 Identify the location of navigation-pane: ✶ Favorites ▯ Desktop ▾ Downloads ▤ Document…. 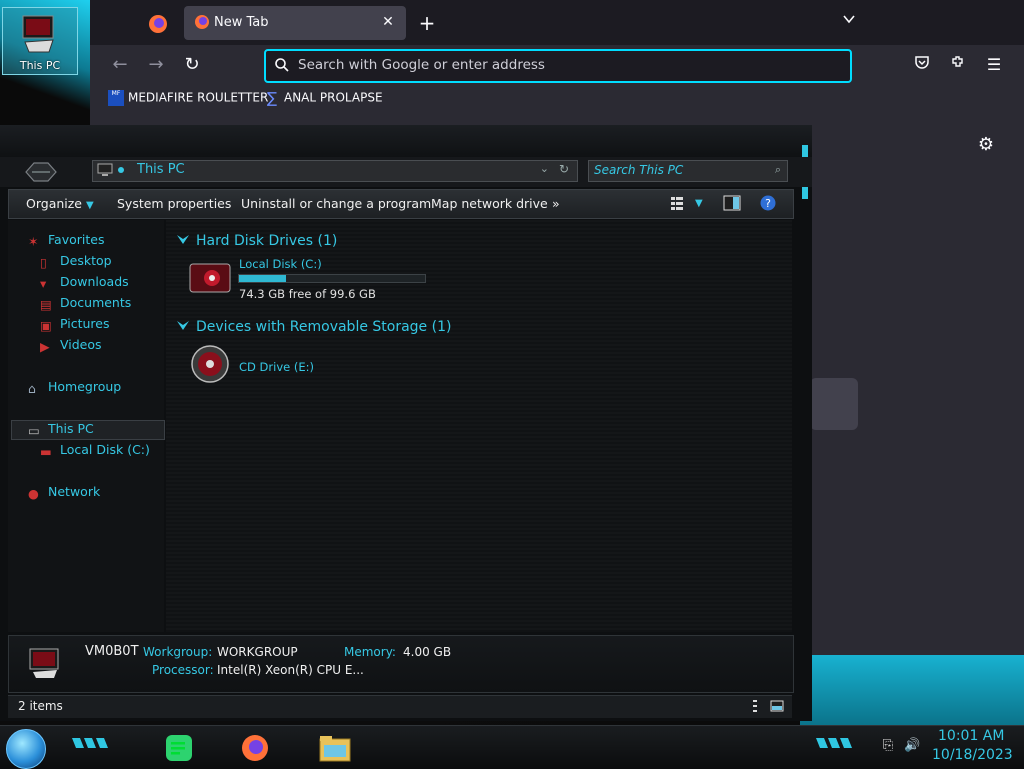
(86, 426).